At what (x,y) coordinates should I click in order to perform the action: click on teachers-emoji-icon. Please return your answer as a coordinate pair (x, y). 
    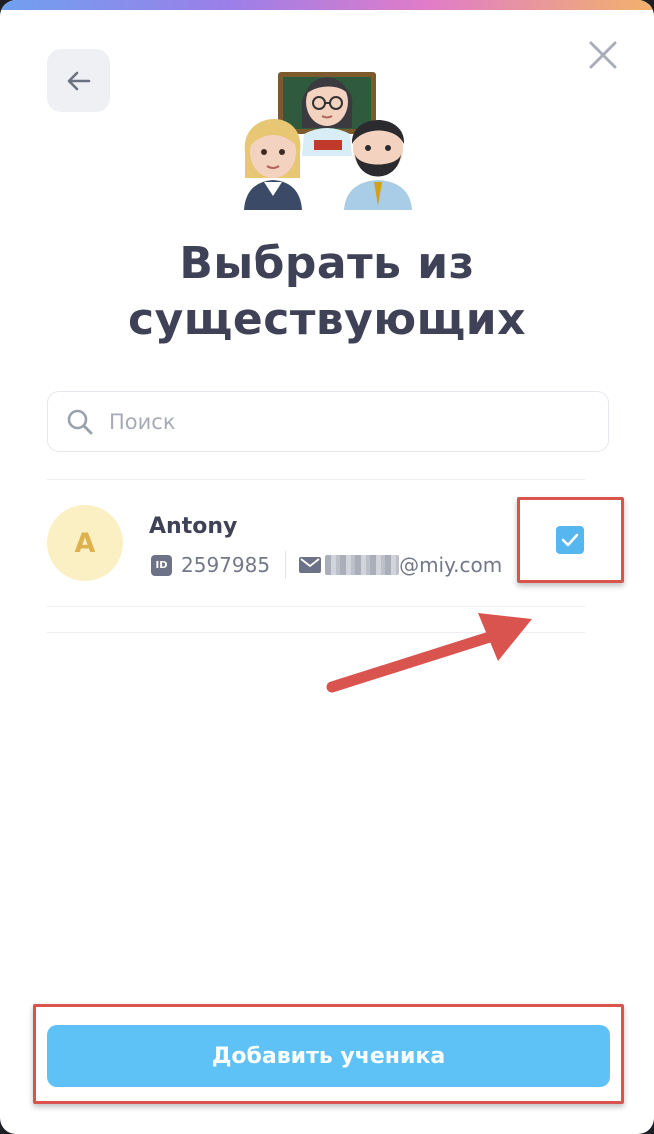
    Looking at the image, I should click on (328, 141).